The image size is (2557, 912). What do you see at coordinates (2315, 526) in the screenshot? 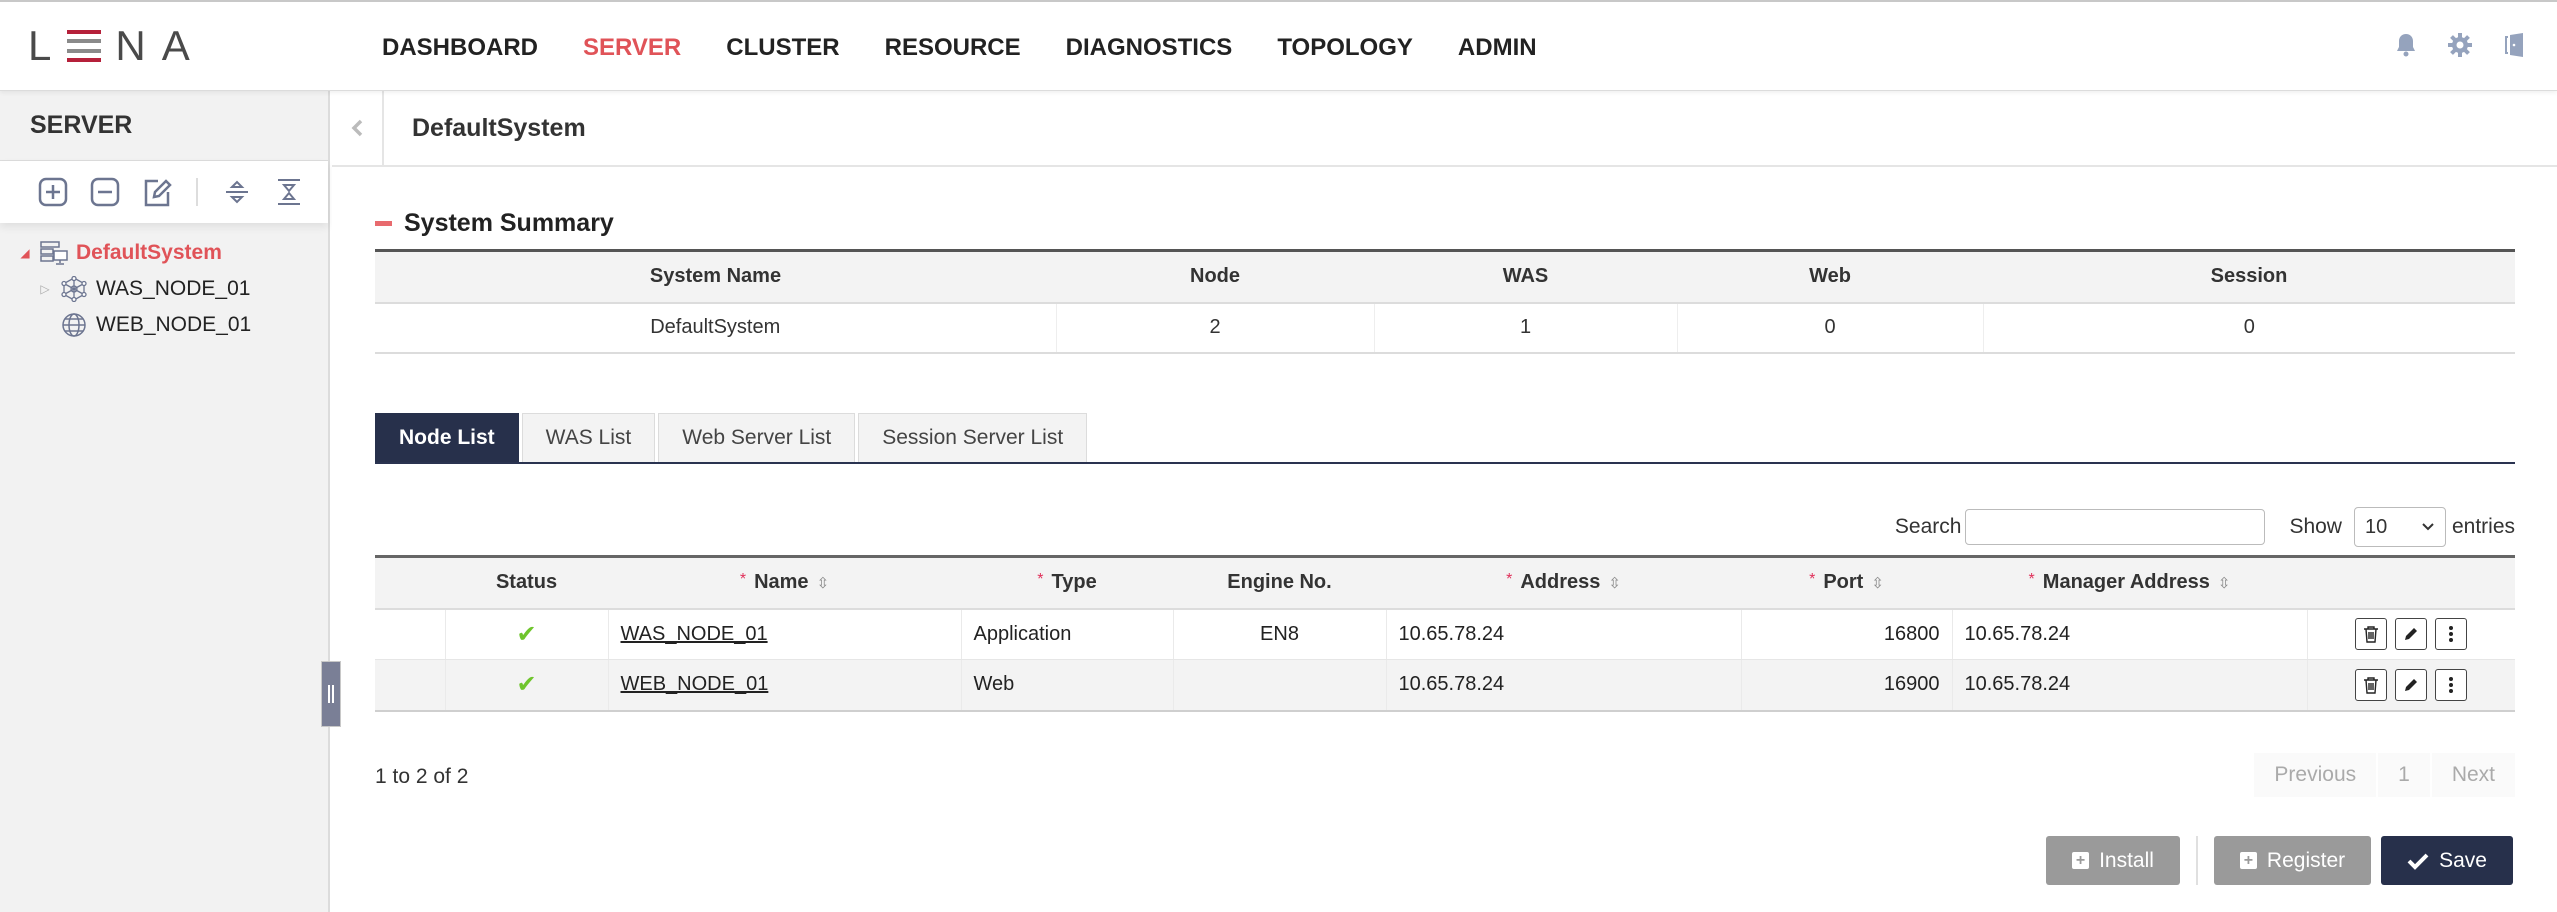
I see `show-label: Show` at bounding box center [2315, 526].